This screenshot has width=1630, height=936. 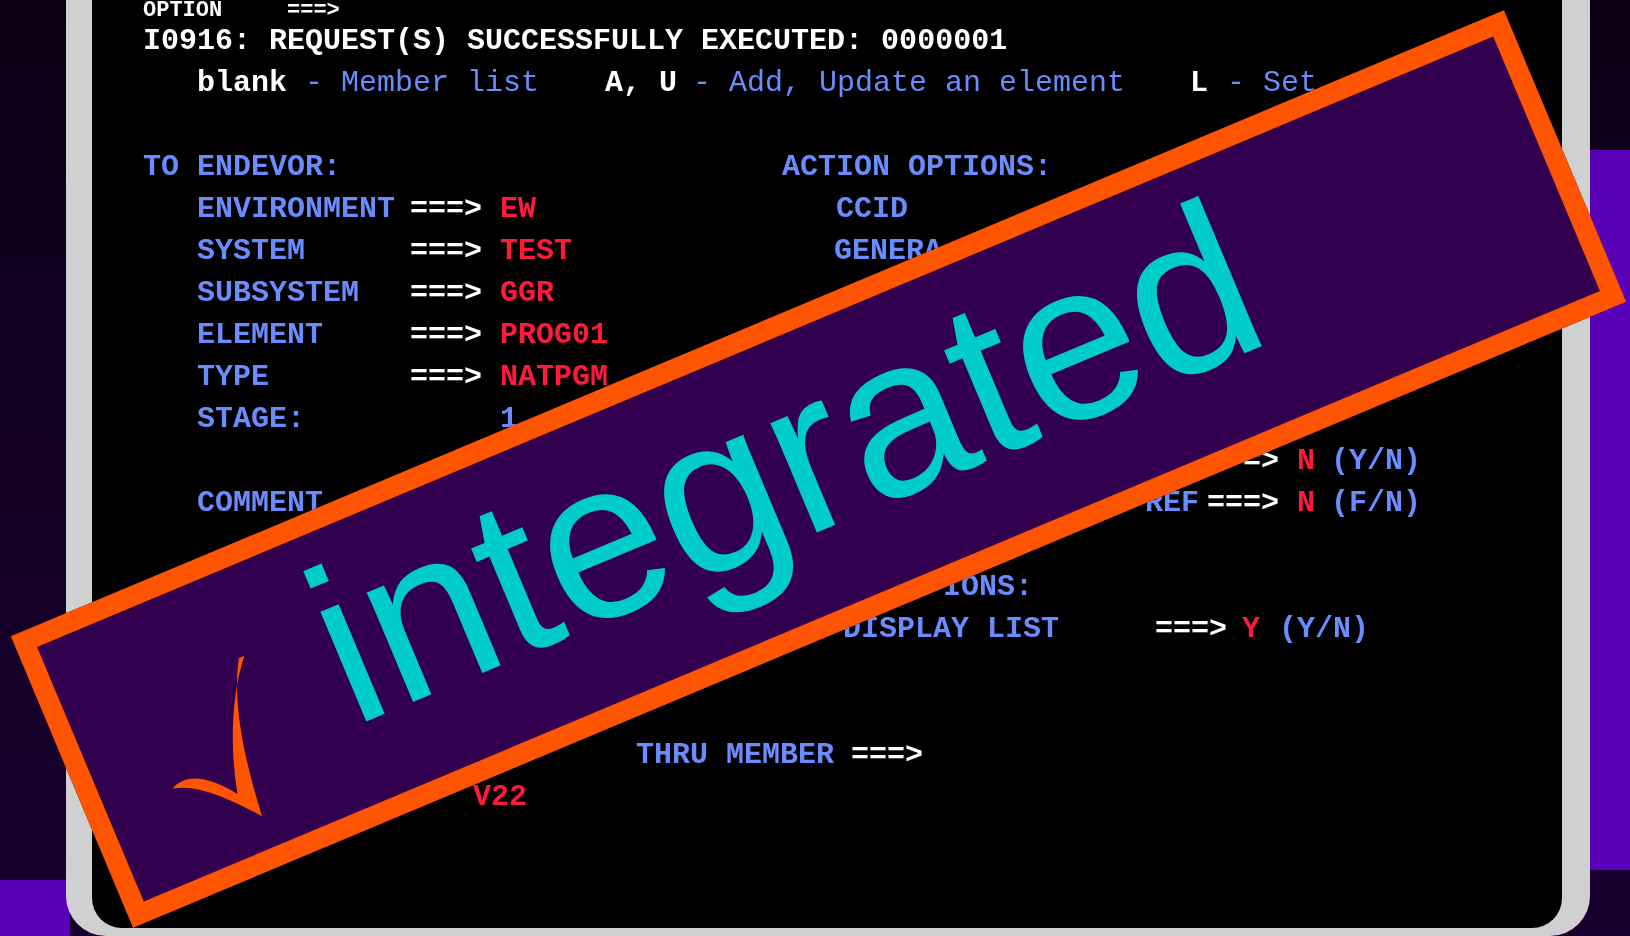 I want to click on command-key: blank, so click(x=242, y=83).